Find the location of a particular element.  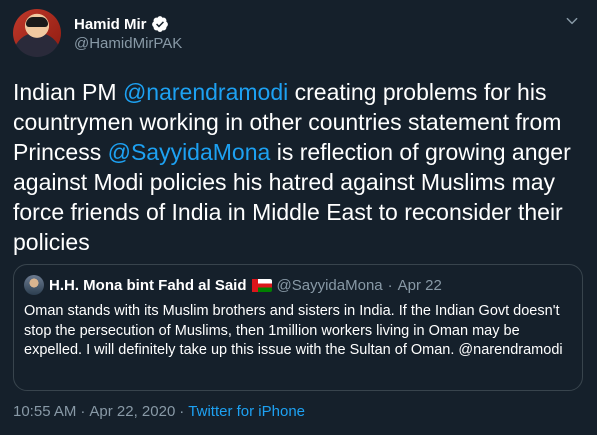

mention-link: @SayyidaMona is located at coordinates (189, 152).